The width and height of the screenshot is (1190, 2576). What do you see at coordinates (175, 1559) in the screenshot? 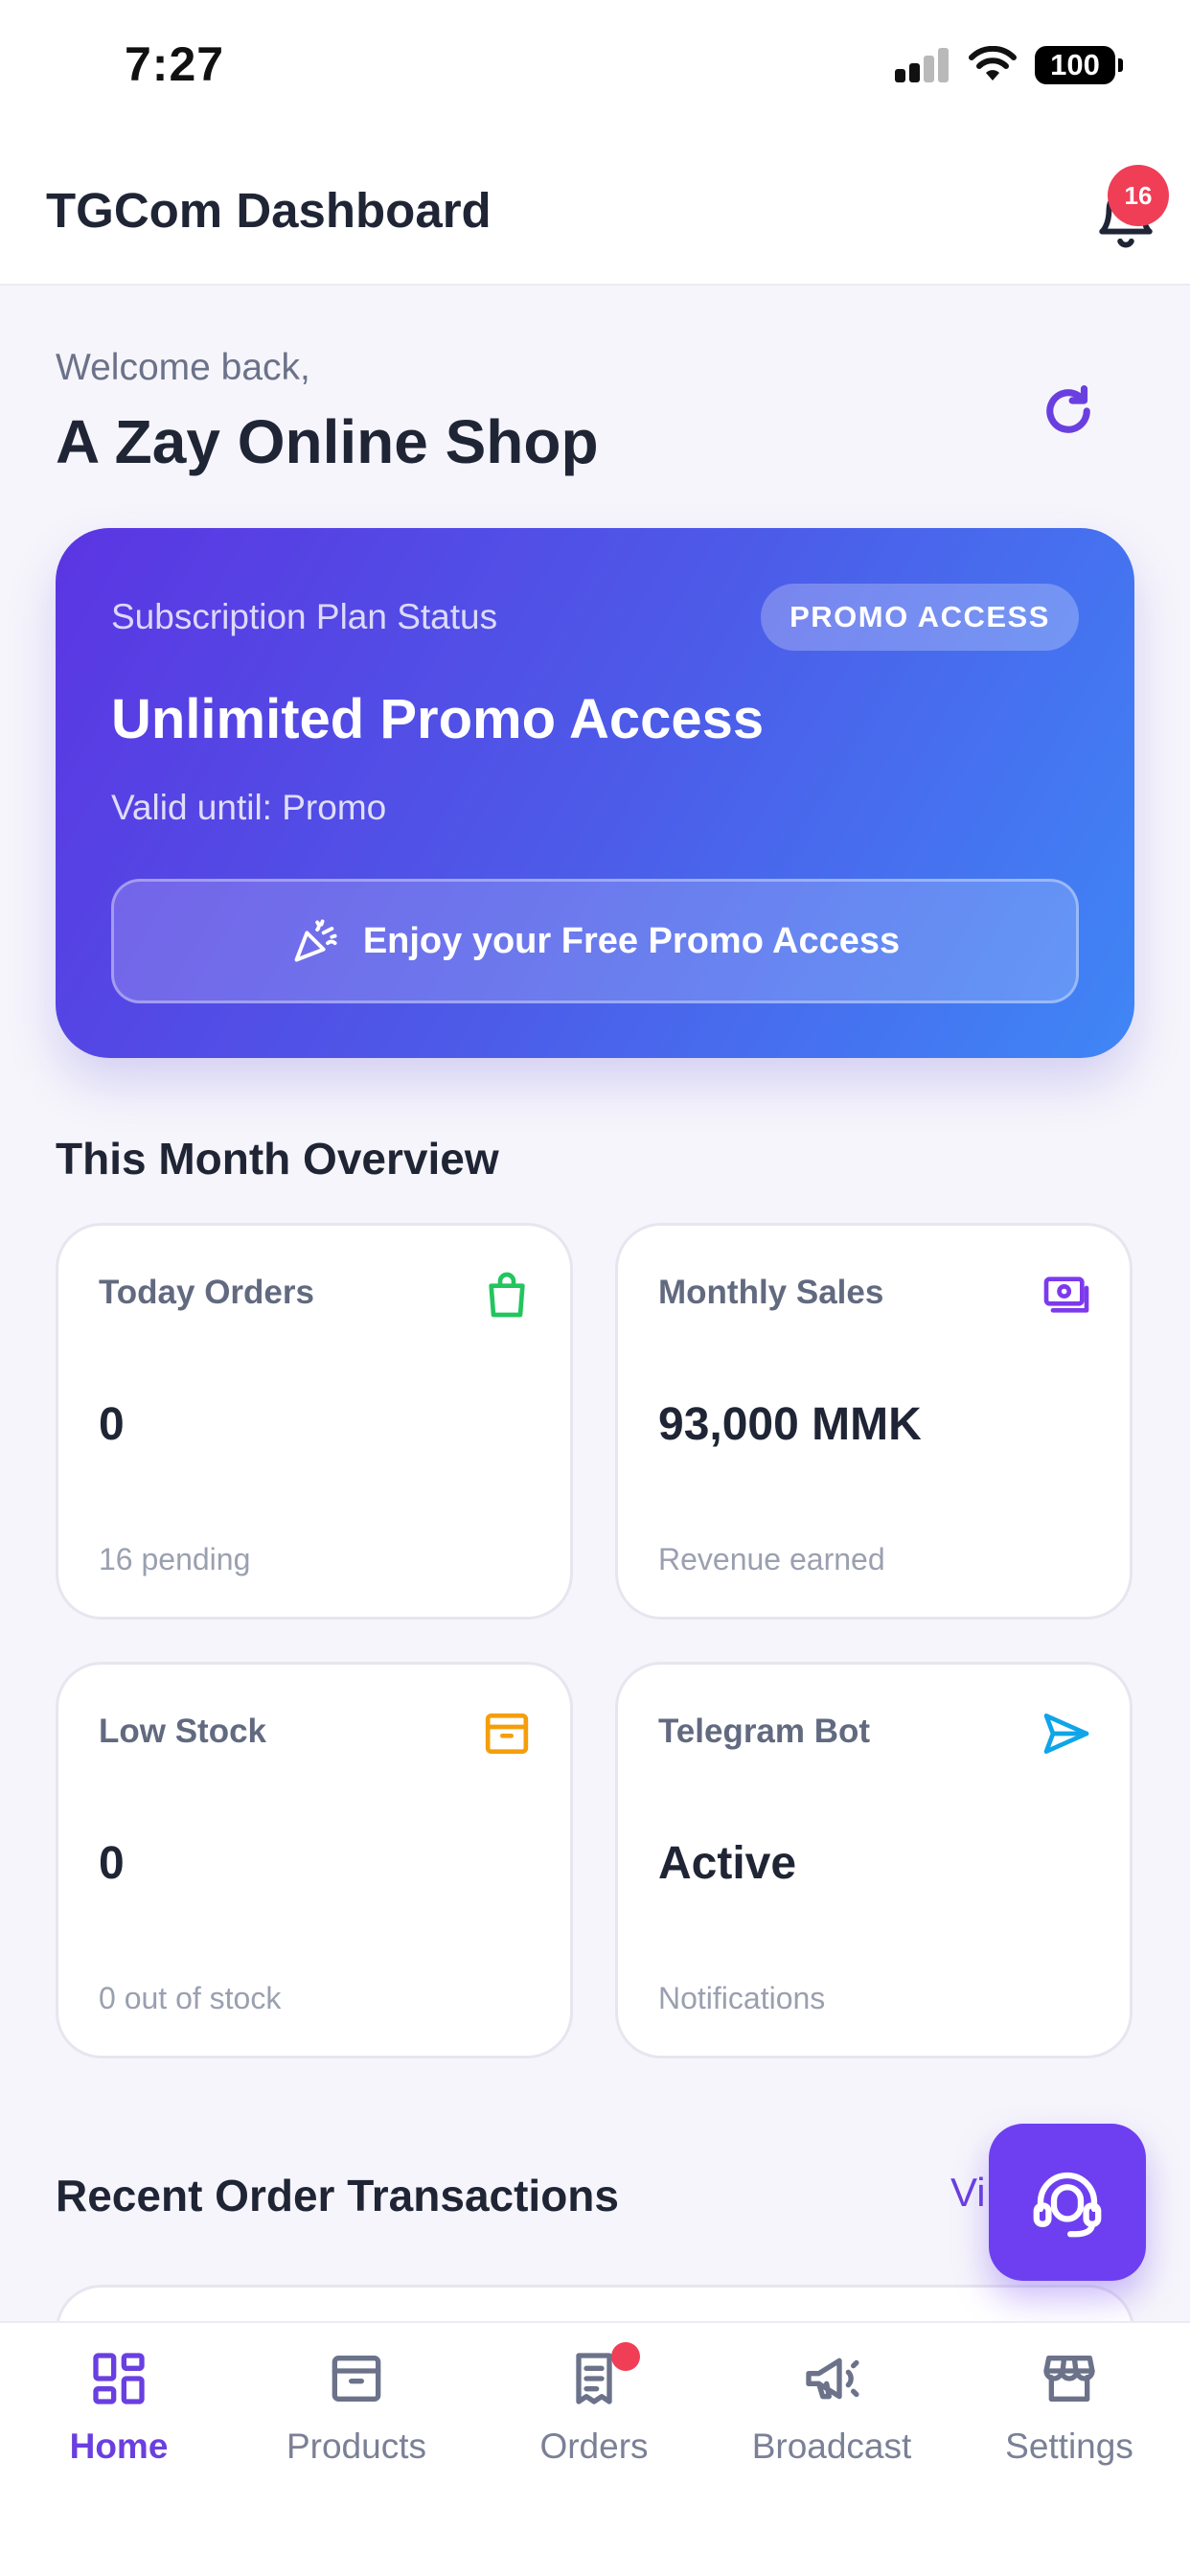
I see `stat-subtext: 16 pending` at bounding box center [175, 1559].